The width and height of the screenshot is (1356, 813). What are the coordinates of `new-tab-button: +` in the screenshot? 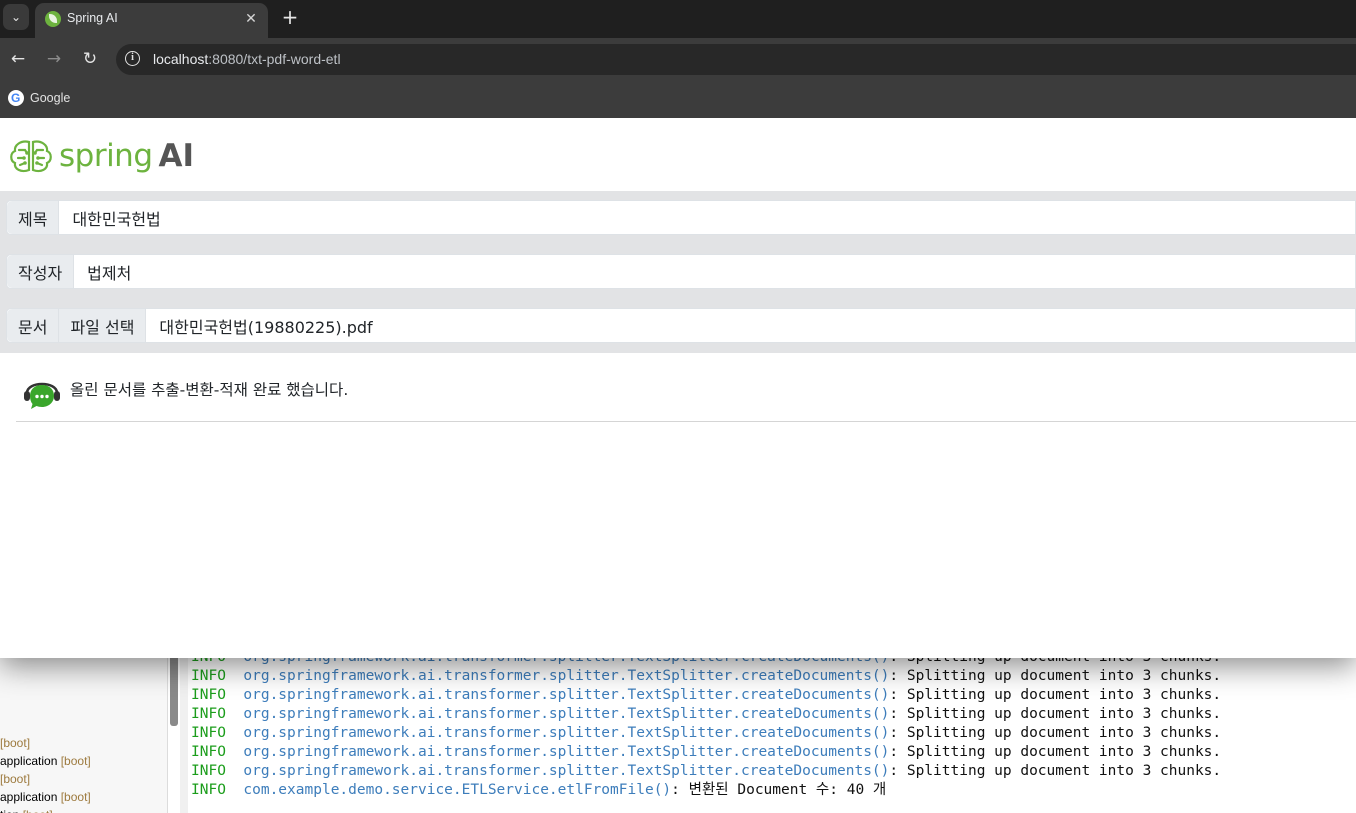 It's located at (290, 17).